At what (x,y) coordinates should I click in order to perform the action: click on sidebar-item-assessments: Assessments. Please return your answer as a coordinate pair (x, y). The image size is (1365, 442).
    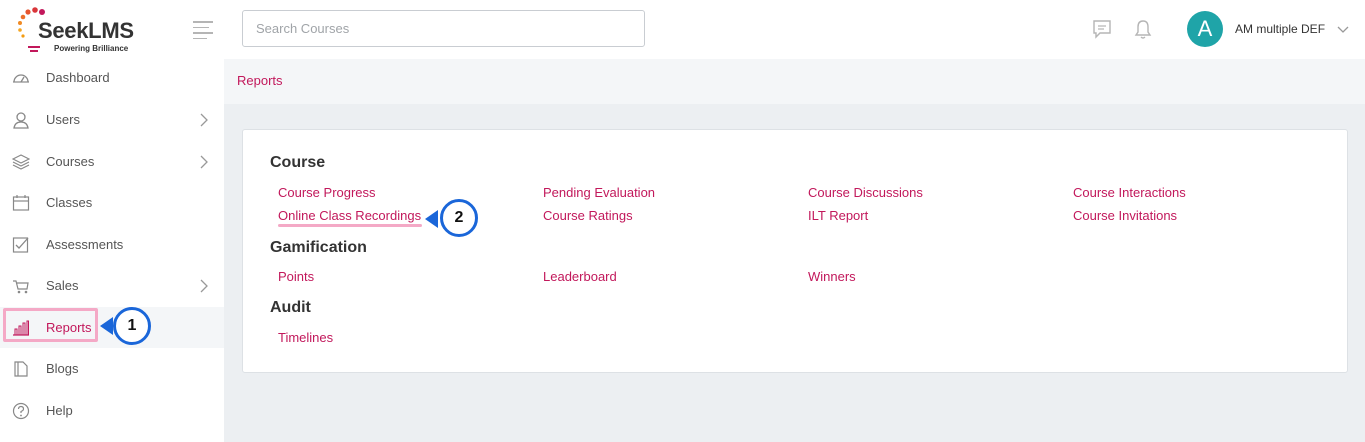
    Looking at the image, I should click on (112, 244).